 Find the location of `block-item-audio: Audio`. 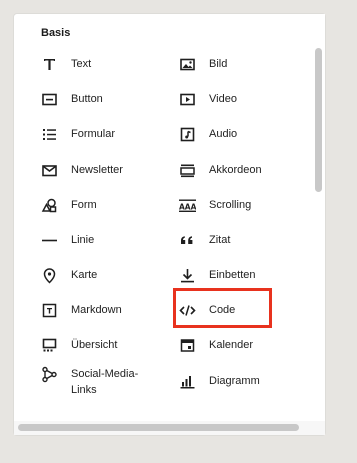

block-item-audio: Audio is located at coordinates (239, 134).